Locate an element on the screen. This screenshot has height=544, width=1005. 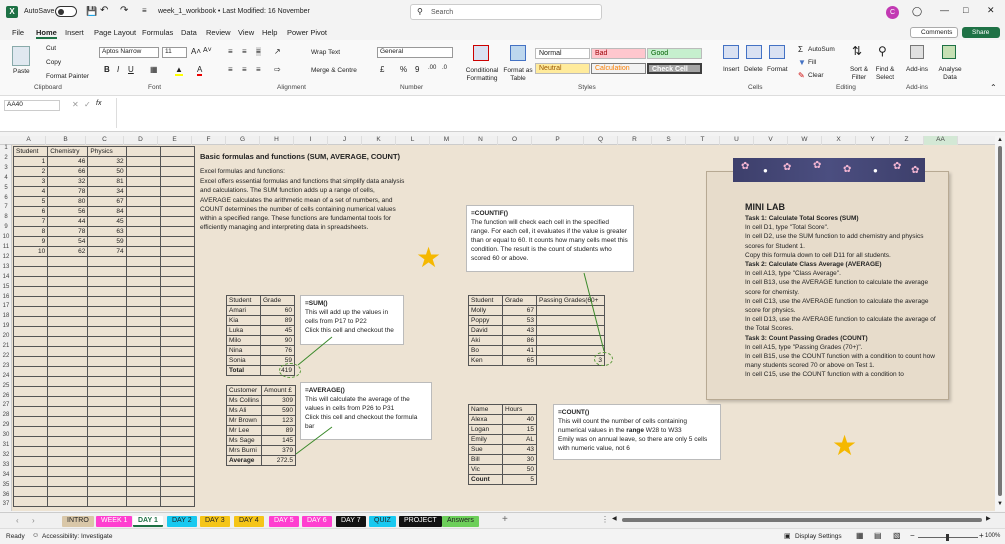
add-sheet-icon: + is located at coordinates (505, 519).